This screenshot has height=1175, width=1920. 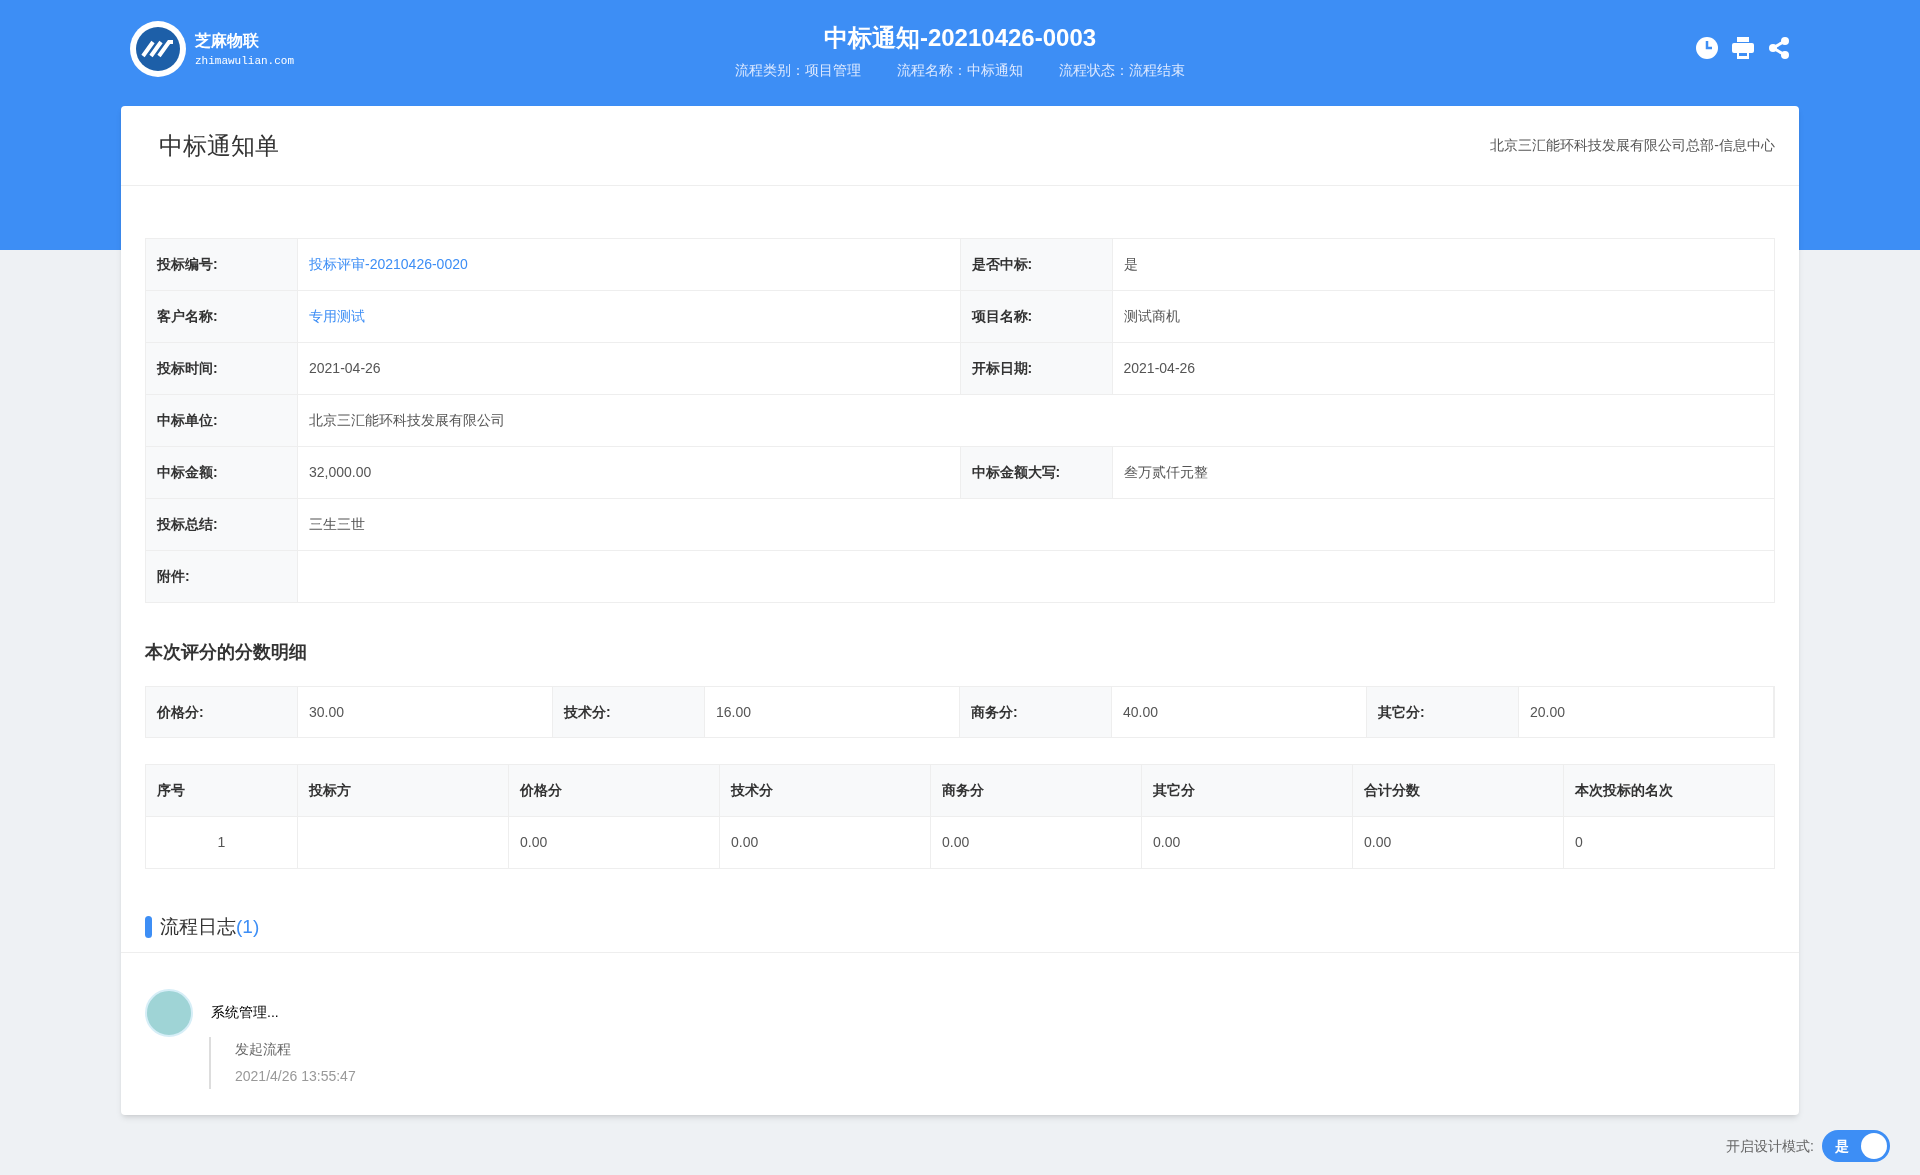 What do you see at coordinates (1036, 421) in the screenshot?
I see `field-value: 北京三汇能环科技发展有限公司` at bounding box center [1036, 421].